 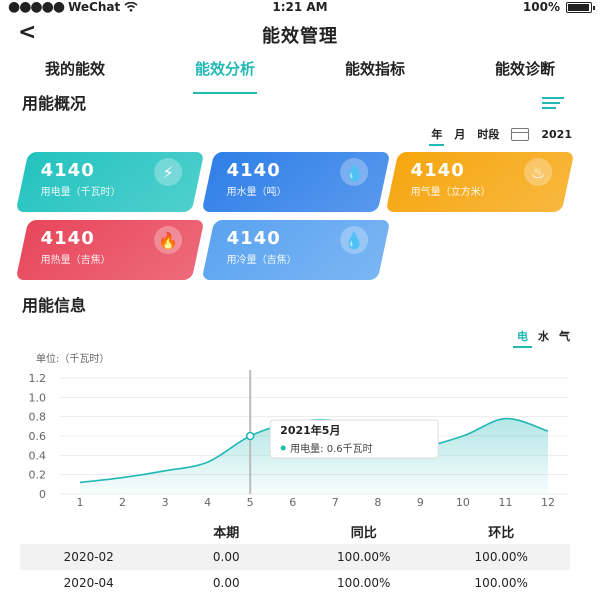 What do you see at coordinates (500, 136) in the screenshot?
I see `period-selector: 年 月 时段 2021` at bounding box center [500, 136].